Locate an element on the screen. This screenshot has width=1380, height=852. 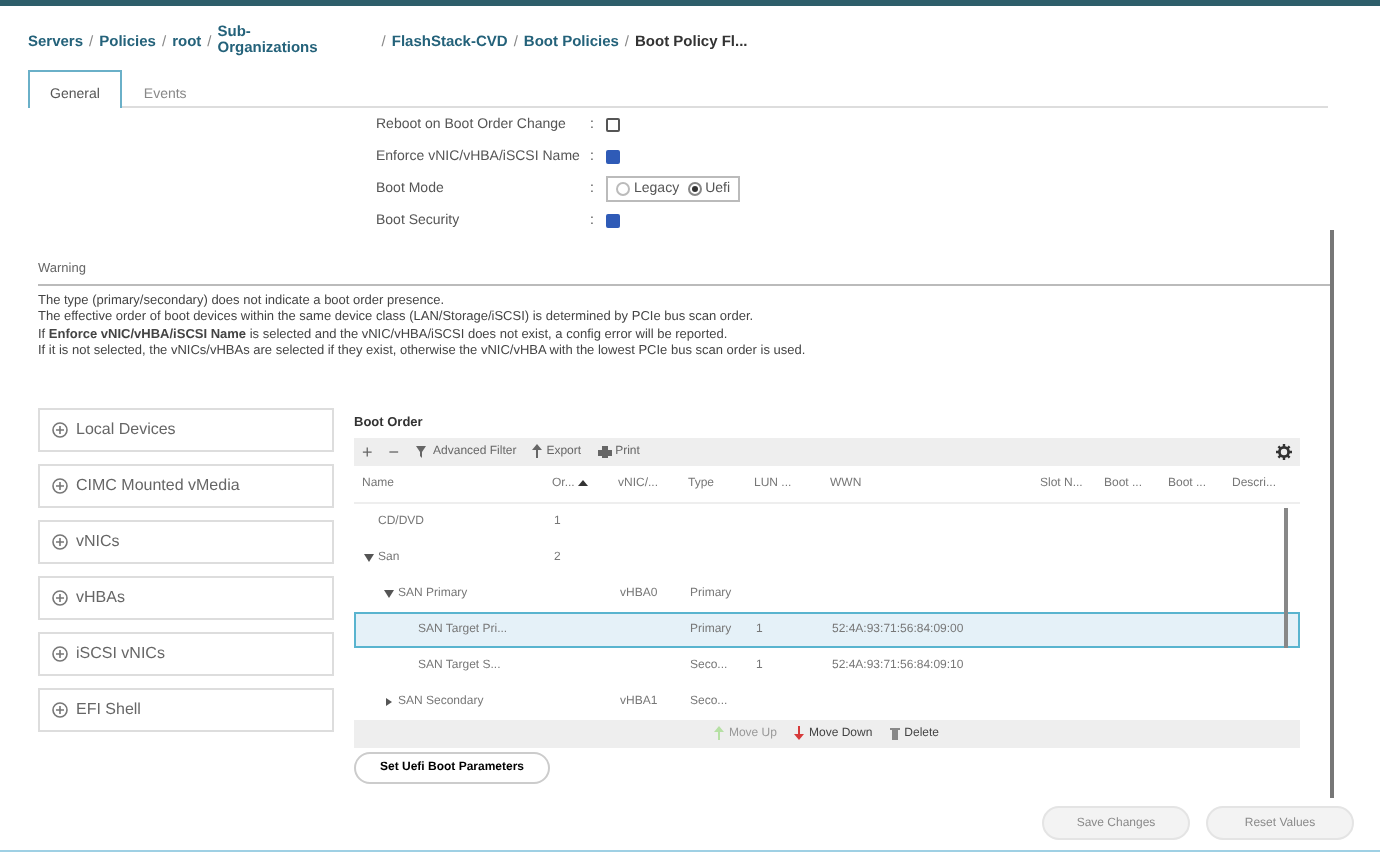
trash-icon is located at coordinates (895, 733).